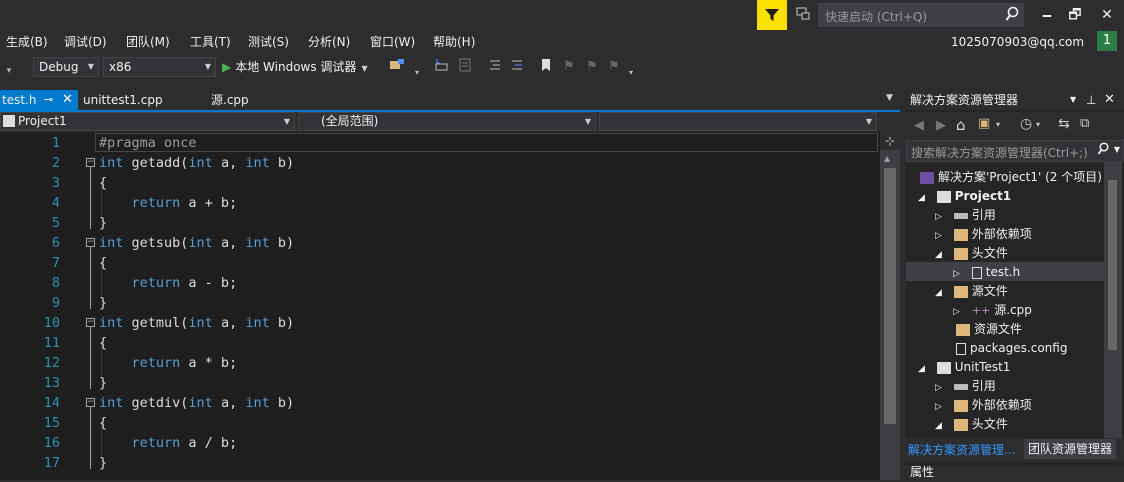  Describe the element at coordinates (397, 67) in the screenshot. I see `attach-icon` at that location.